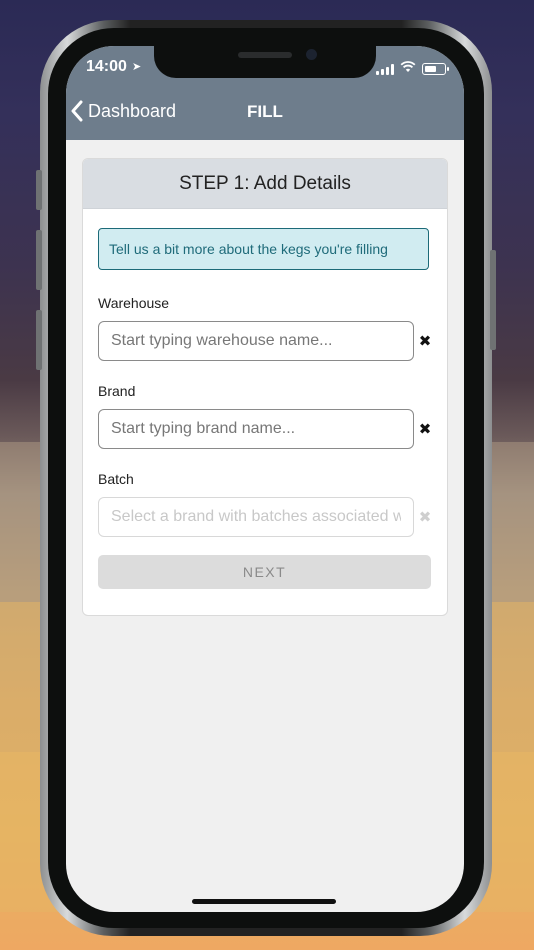  I want to click on volume-down-button, so click(39, 340).